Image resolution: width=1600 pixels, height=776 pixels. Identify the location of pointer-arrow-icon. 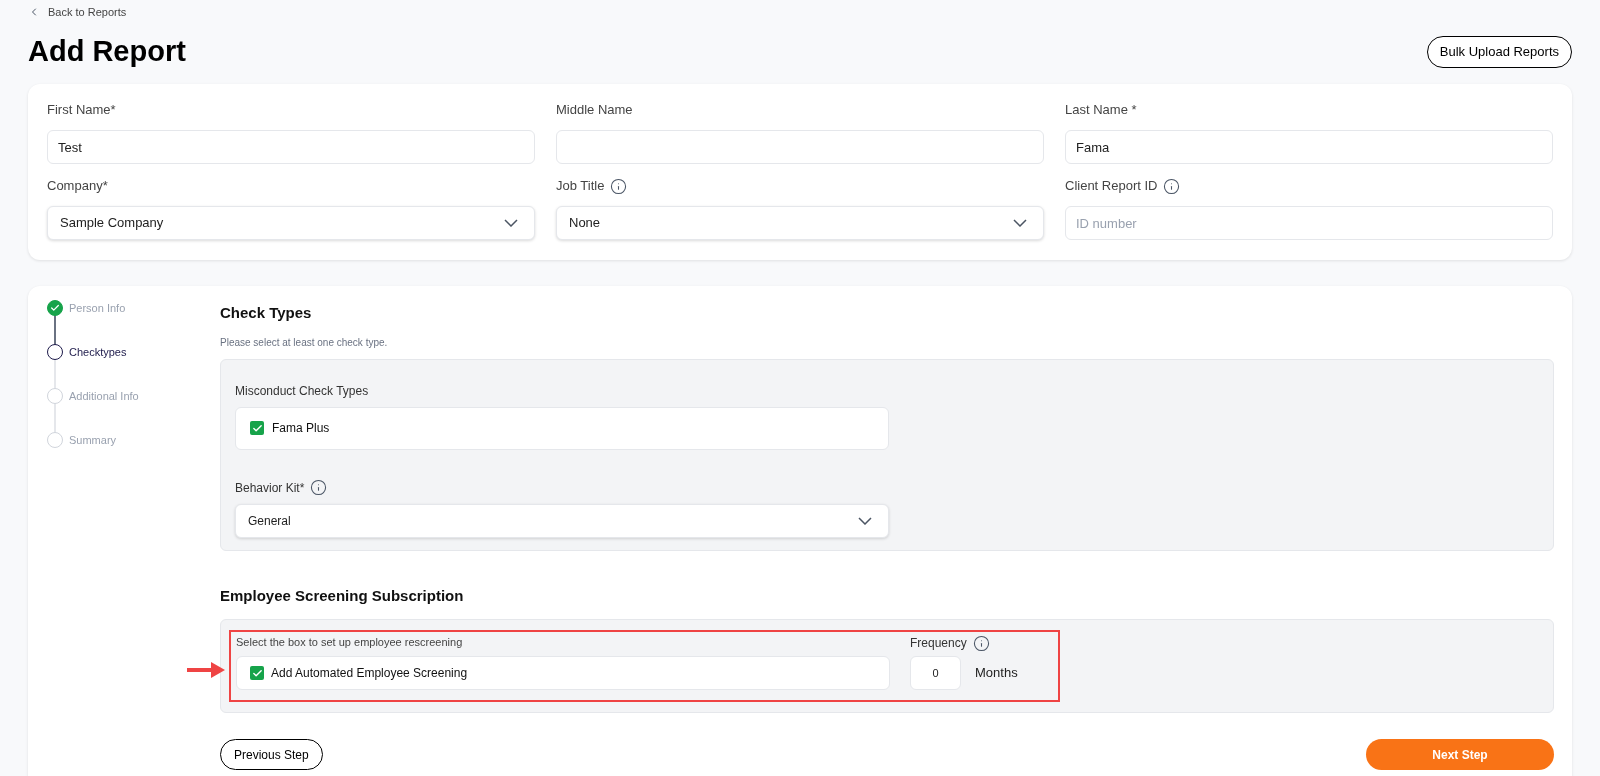
(206, 670).